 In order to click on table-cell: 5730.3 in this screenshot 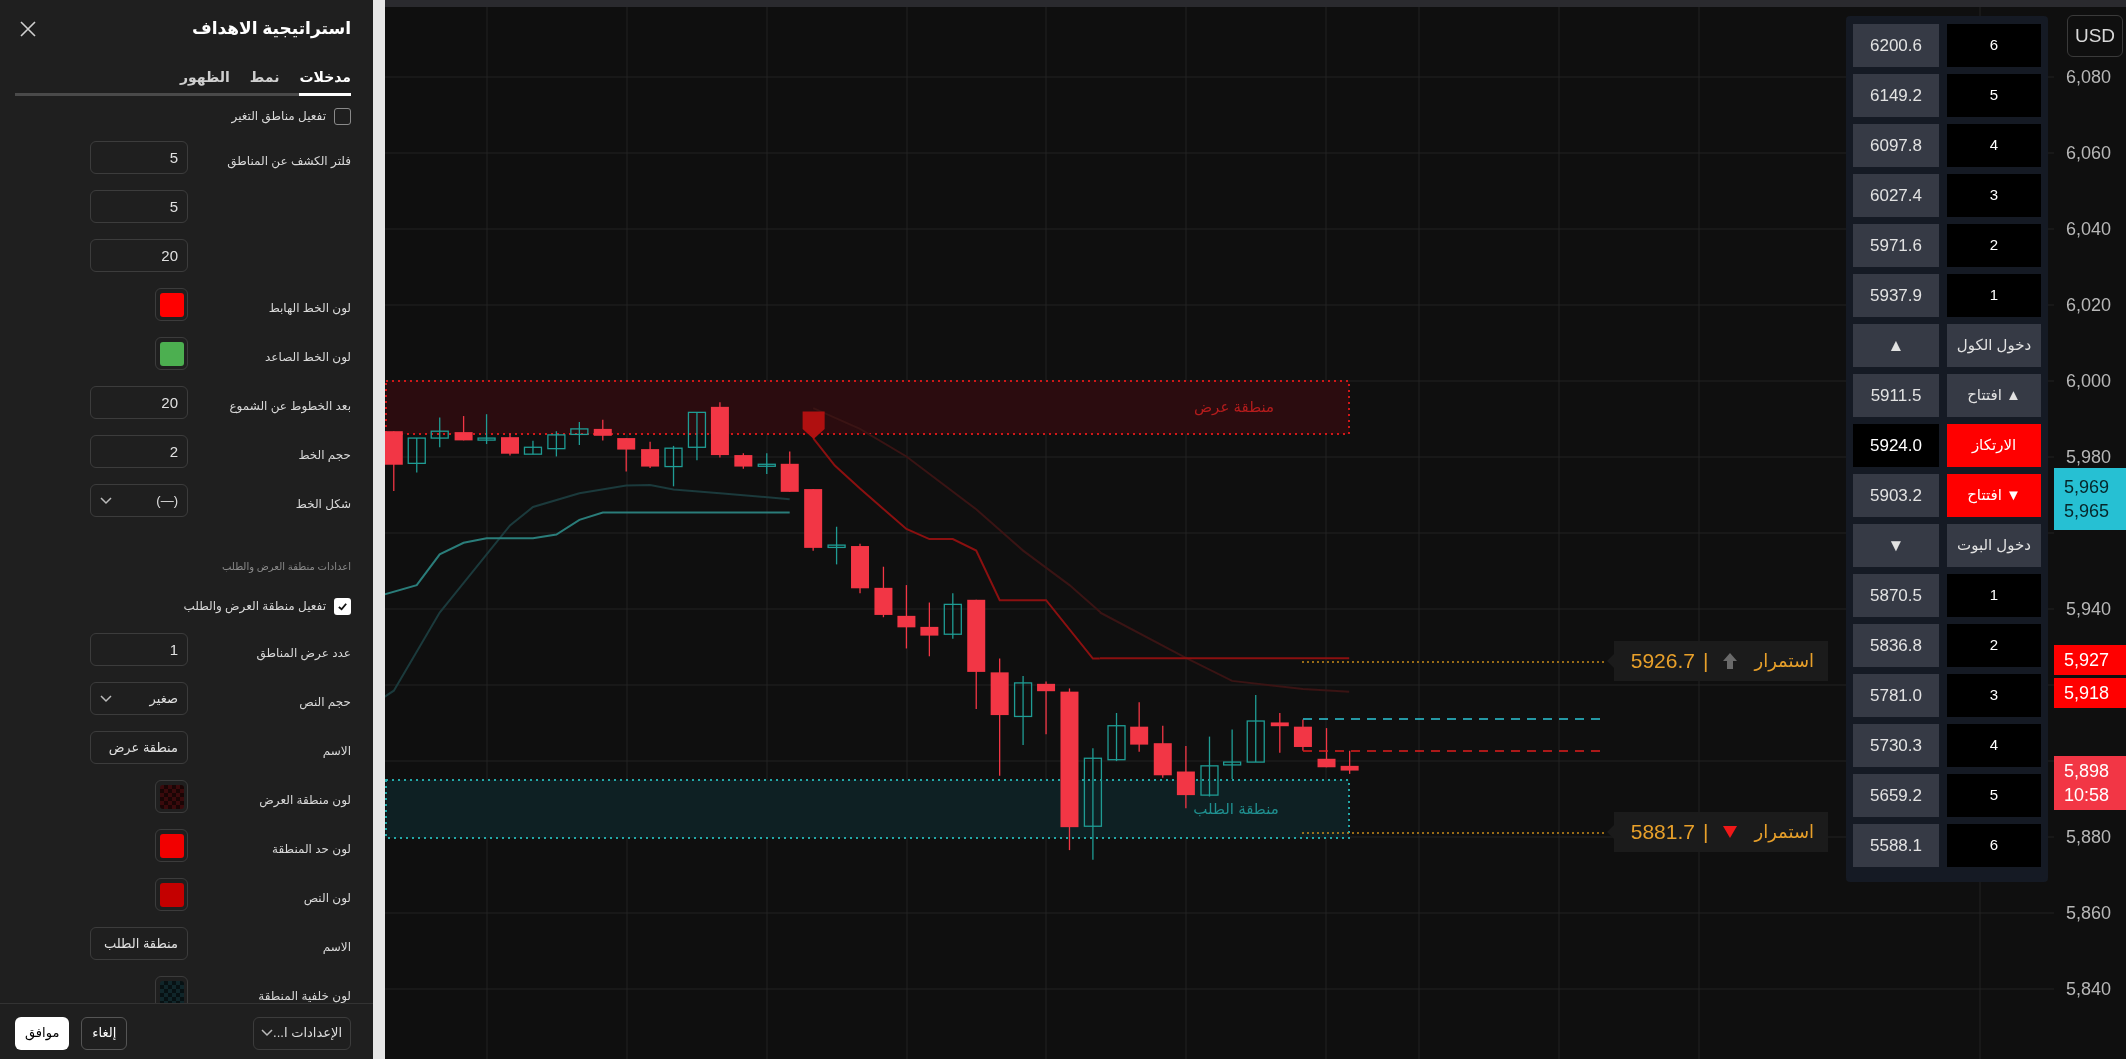, I will do `click(1896, 745)`.